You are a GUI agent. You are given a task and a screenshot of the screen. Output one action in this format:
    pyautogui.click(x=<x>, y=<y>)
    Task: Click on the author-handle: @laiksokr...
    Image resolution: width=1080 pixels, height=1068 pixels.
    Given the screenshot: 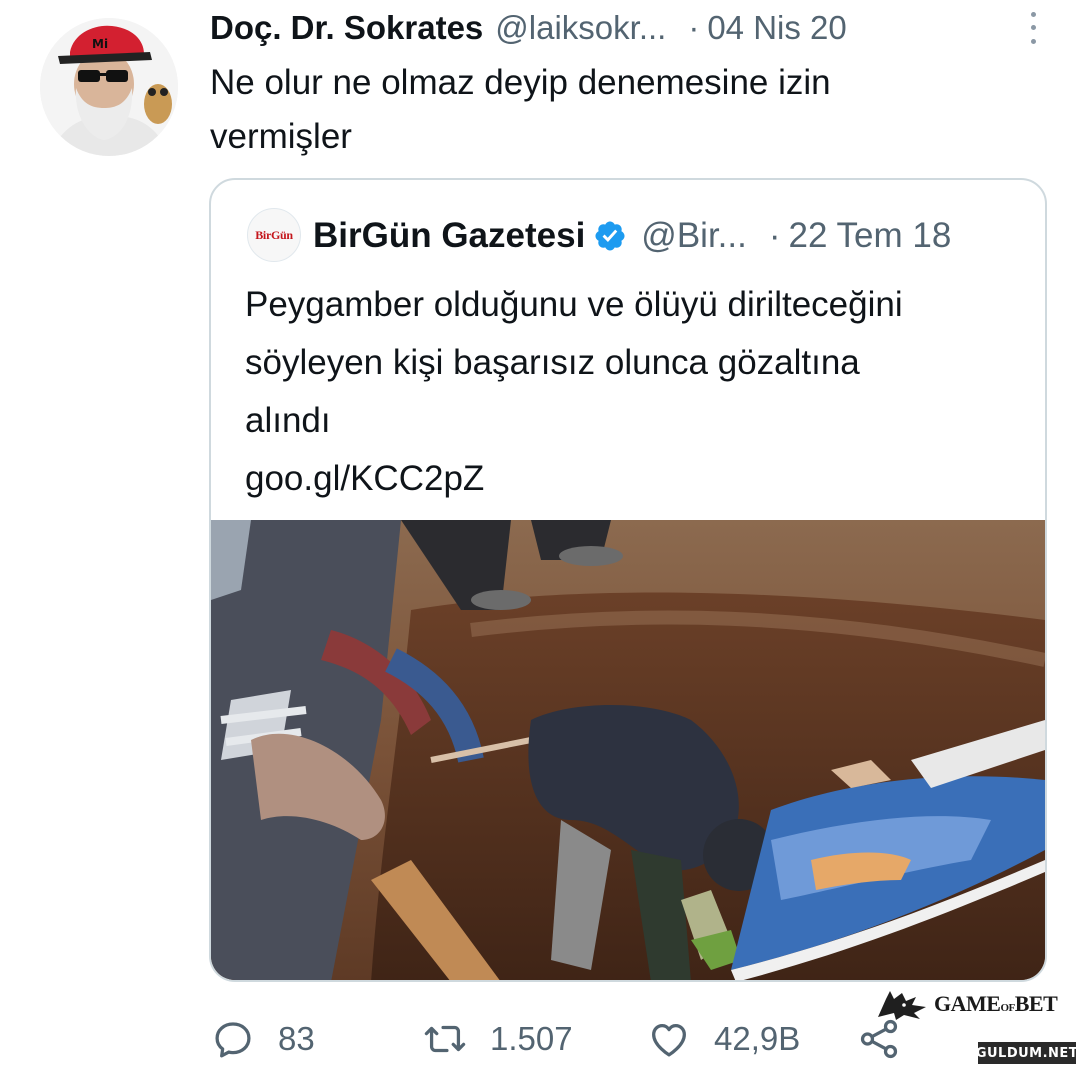 What is the action you would take?
    pyautogui.click(x=580, y=28)
    